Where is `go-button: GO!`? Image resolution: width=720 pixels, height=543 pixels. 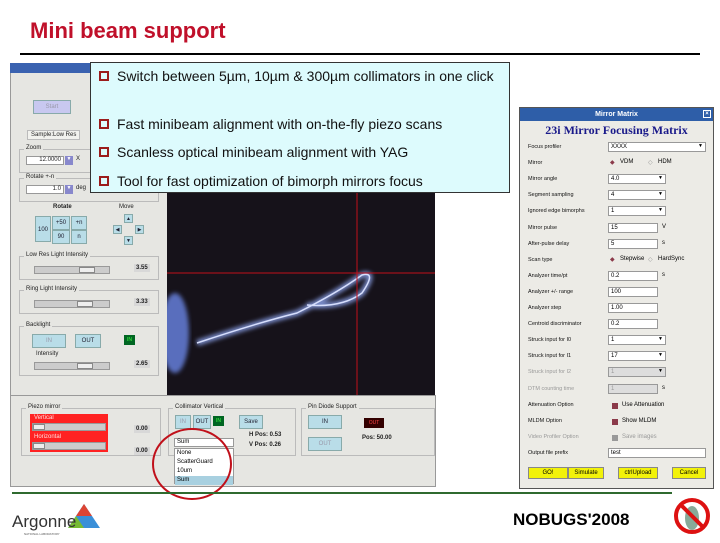 go-button: GO! is located at coordinates (548, 473).